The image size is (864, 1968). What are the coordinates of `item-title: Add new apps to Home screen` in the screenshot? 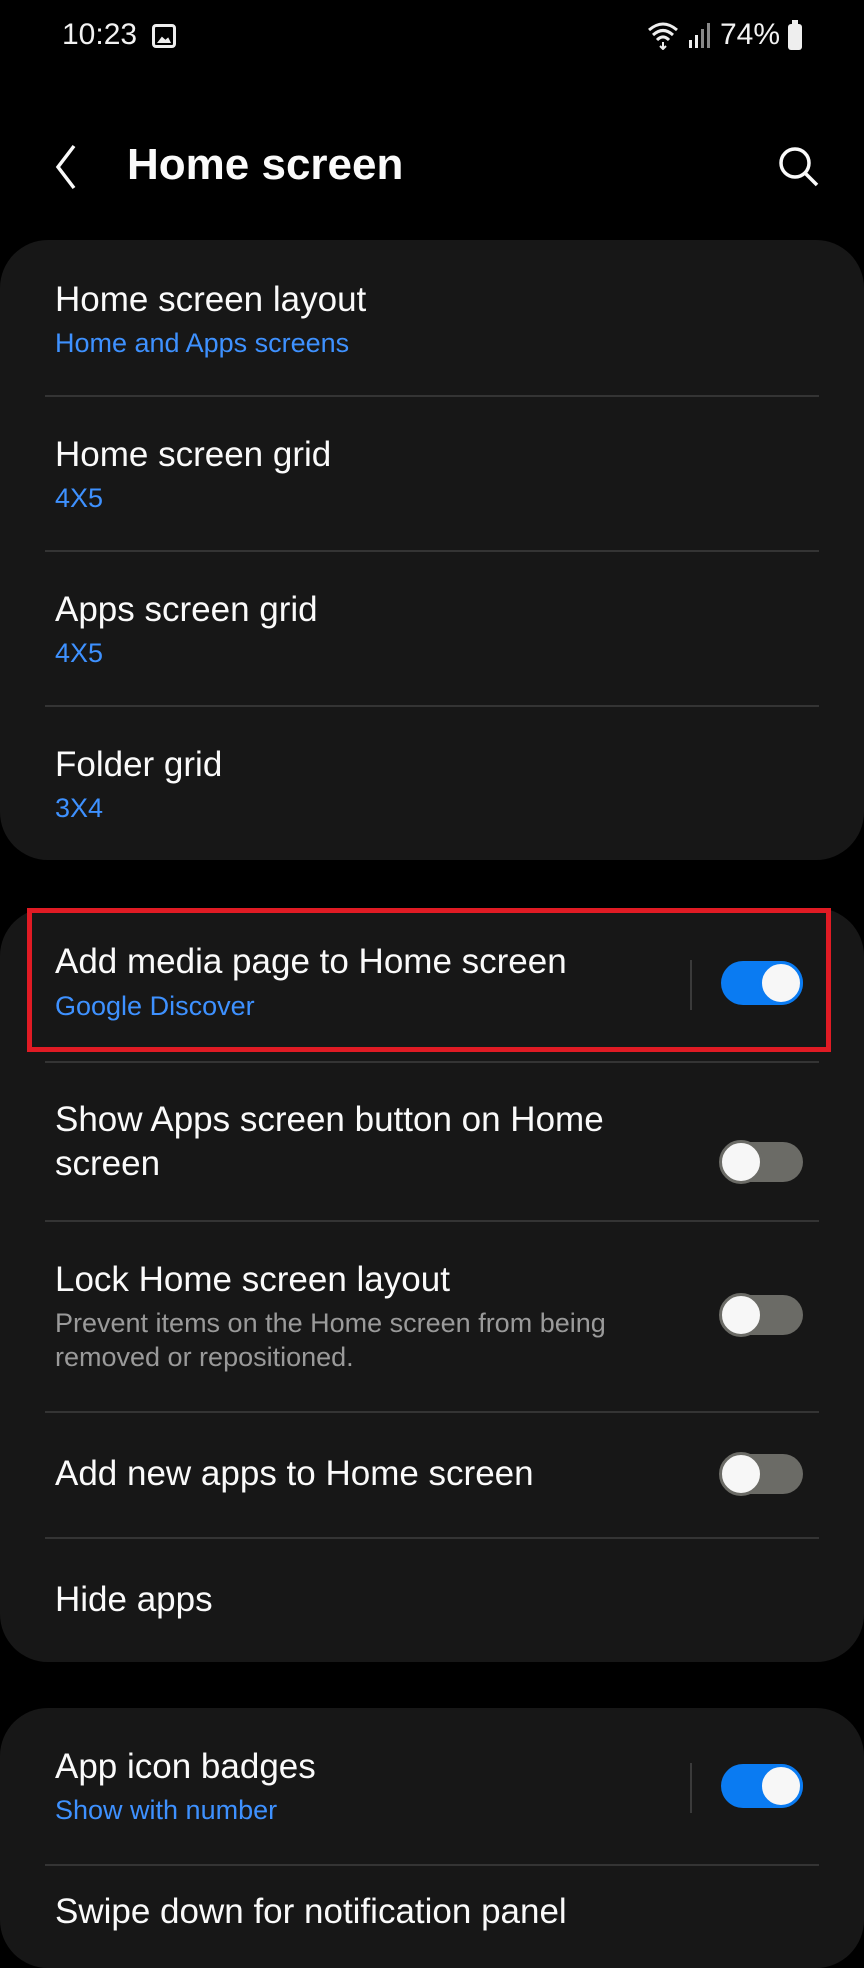 It's located at (294, 1473).